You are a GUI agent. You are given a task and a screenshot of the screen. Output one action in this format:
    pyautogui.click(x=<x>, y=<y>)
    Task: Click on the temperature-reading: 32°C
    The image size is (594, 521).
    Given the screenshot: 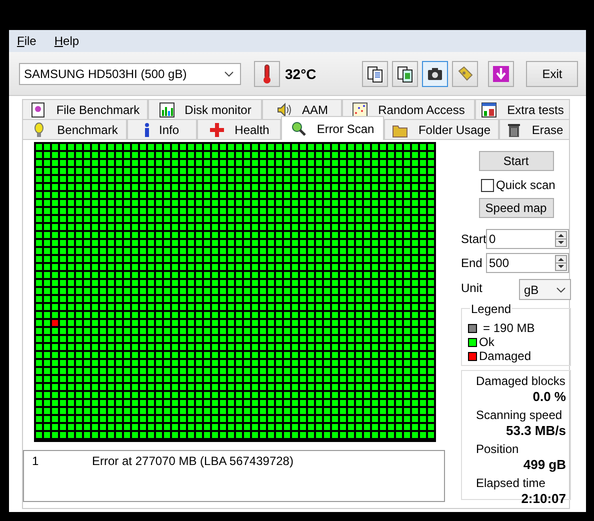 What is the action you would take?
    pyautogui.click(x=300, y=74)
    